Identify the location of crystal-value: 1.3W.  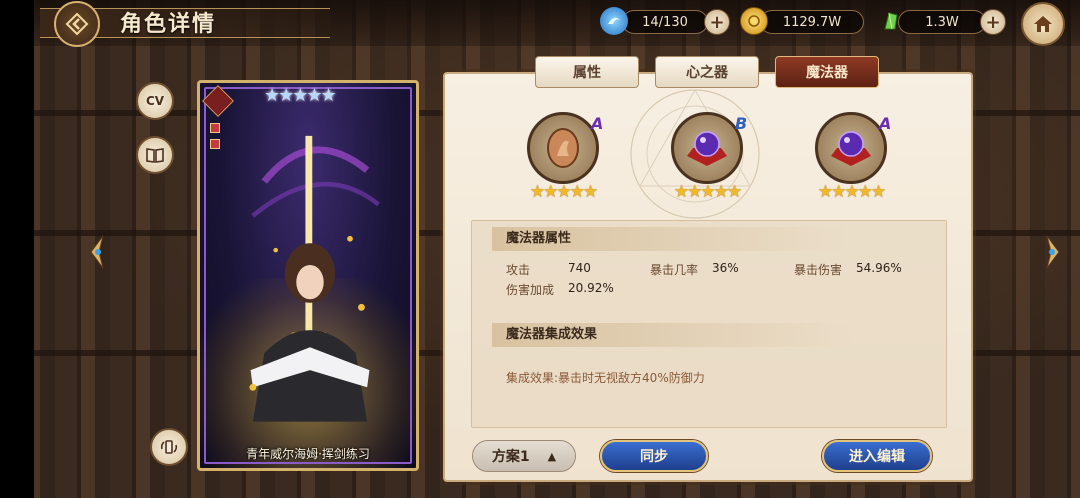
(942, 22).